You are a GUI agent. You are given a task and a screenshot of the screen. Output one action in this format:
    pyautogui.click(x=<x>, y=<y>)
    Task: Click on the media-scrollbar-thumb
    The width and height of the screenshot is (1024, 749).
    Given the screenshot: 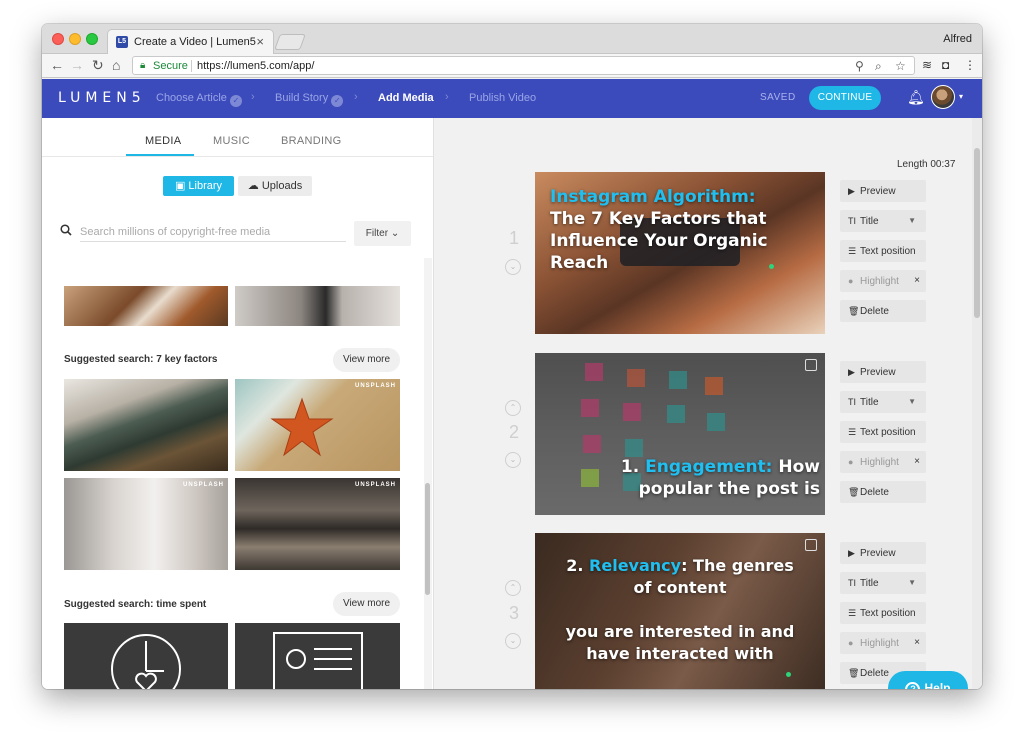 What is the action you would take?
    pyautogui.click(x=427, y=539)
    